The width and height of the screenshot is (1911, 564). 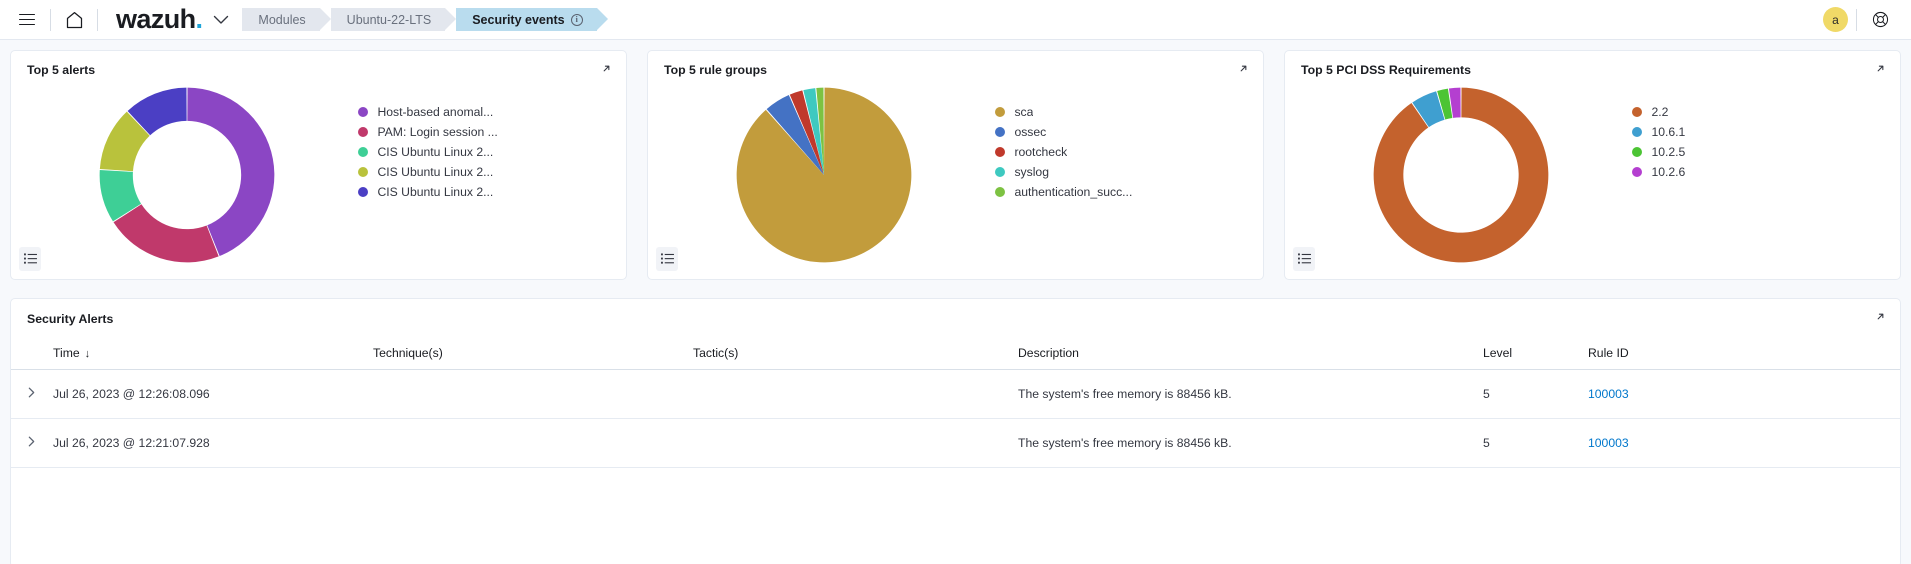 What do you see at coordinates (1498, 353) in the screenshot?
I see `column-label: Level` at bounding box center [1498, 353].